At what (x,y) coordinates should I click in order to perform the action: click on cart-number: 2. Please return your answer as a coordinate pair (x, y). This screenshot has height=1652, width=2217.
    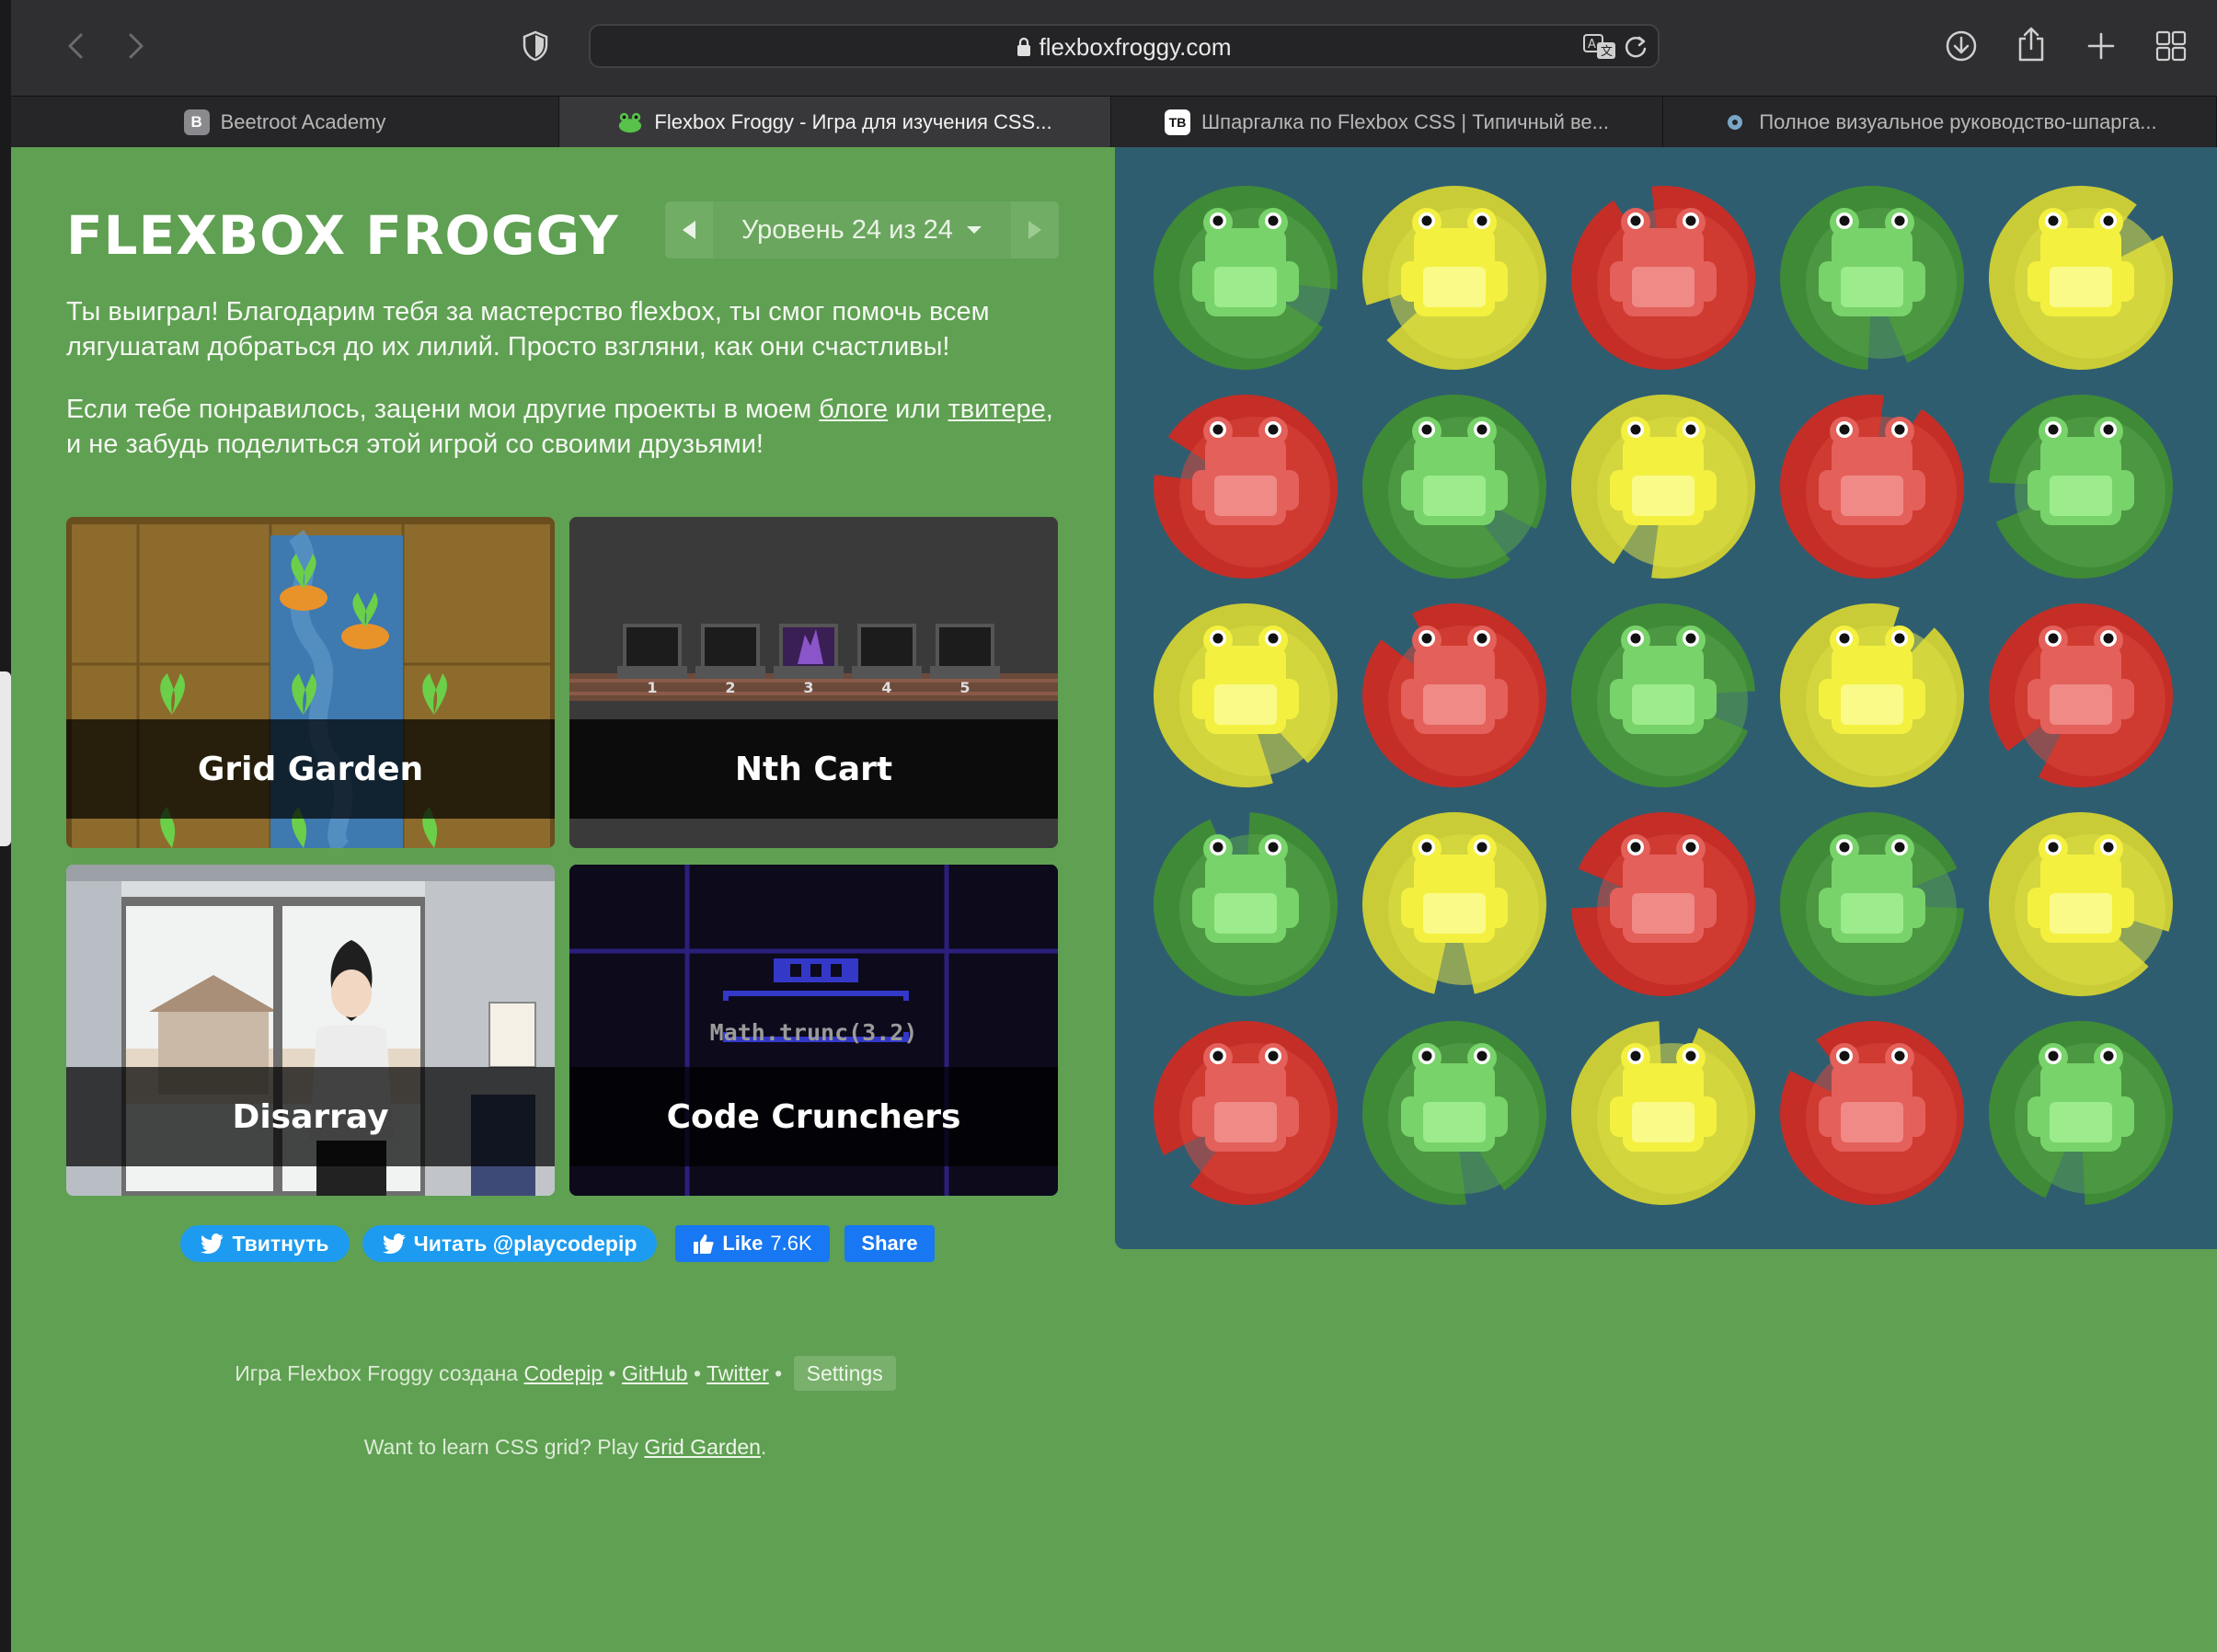
    Looking at the image, I should click on (730, 687).